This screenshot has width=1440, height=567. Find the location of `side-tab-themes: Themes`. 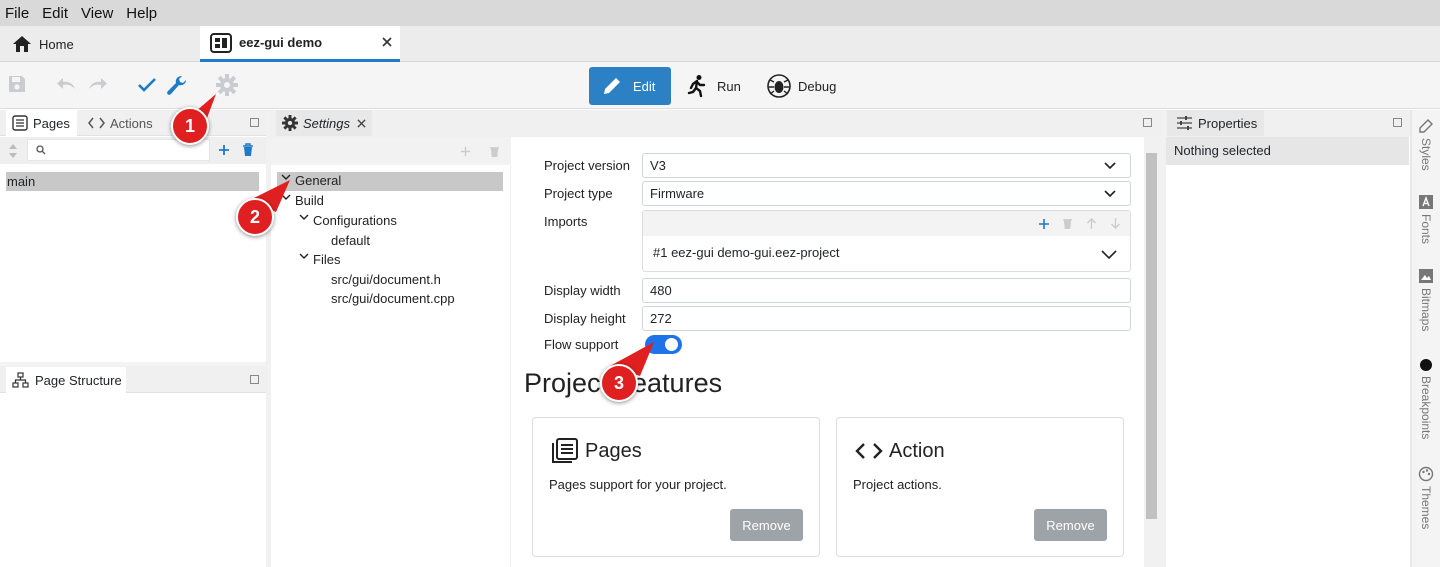

side-tab-themes: Themes is located at coordinates (1426, 497).